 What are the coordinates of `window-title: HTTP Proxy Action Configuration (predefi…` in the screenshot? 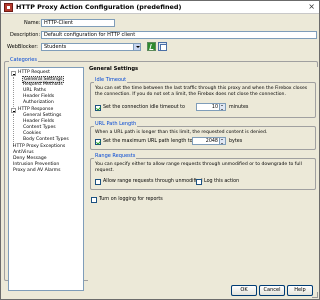 It's located at (99, 7).